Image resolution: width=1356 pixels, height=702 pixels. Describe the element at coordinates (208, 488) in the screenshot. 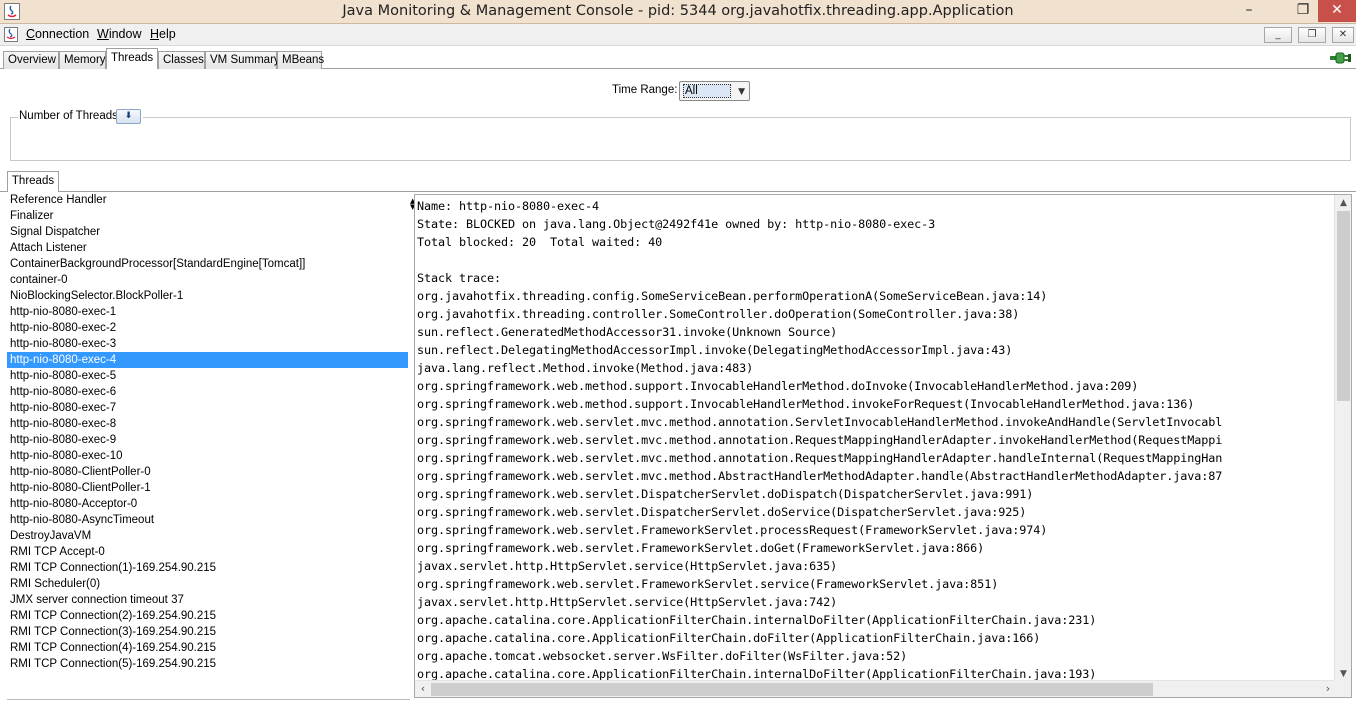

I see `thread-list-item: http-nio-8080-ClientPoller-1` at that location.